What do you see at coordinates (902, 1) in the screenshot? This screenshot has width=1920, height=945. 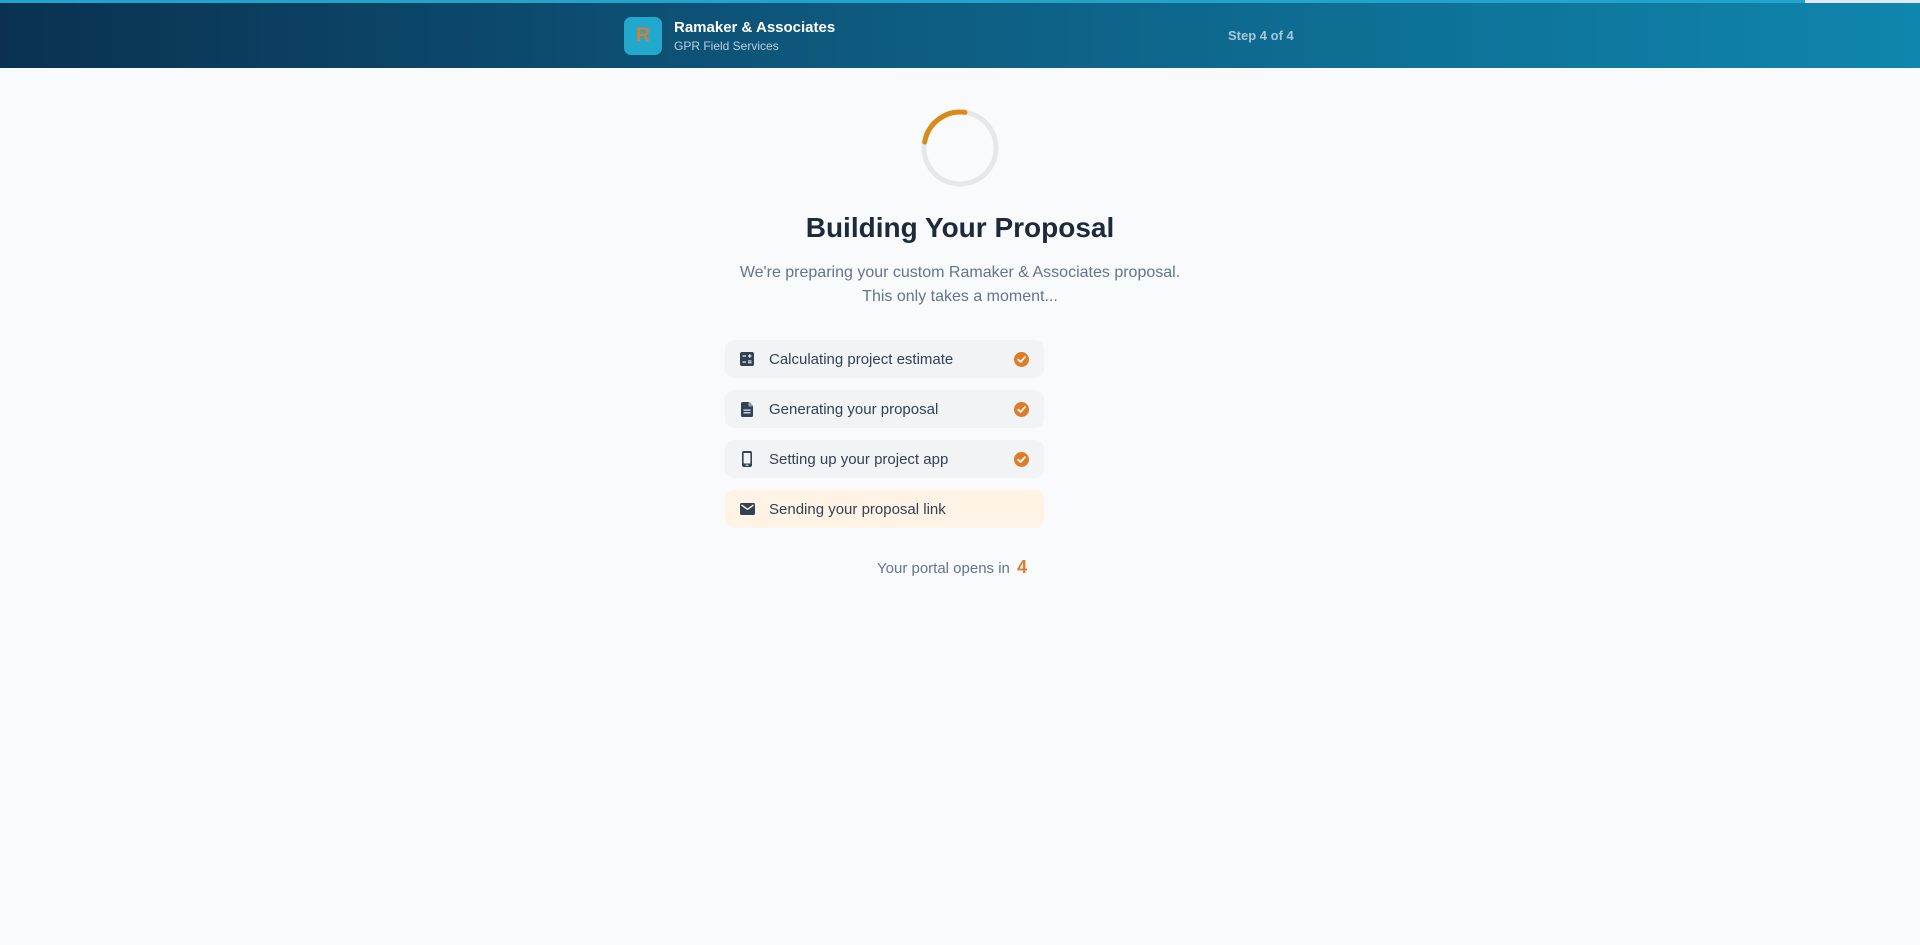 I see `top-progress-fill` at bounding box center [902, 1].